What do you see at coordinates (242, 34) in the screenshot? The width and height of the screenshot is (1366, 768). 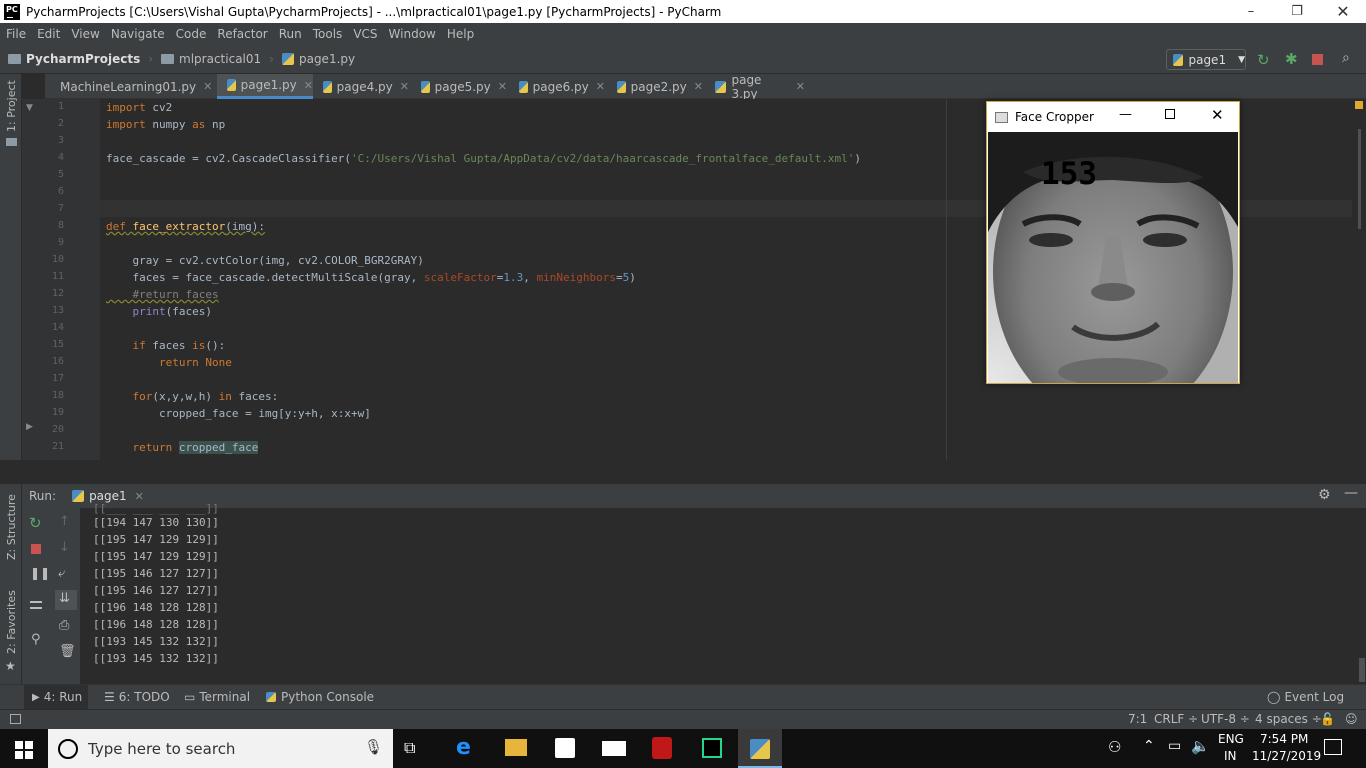 I see `menu-refactor: Refactor` at bounding box center [242, 34].